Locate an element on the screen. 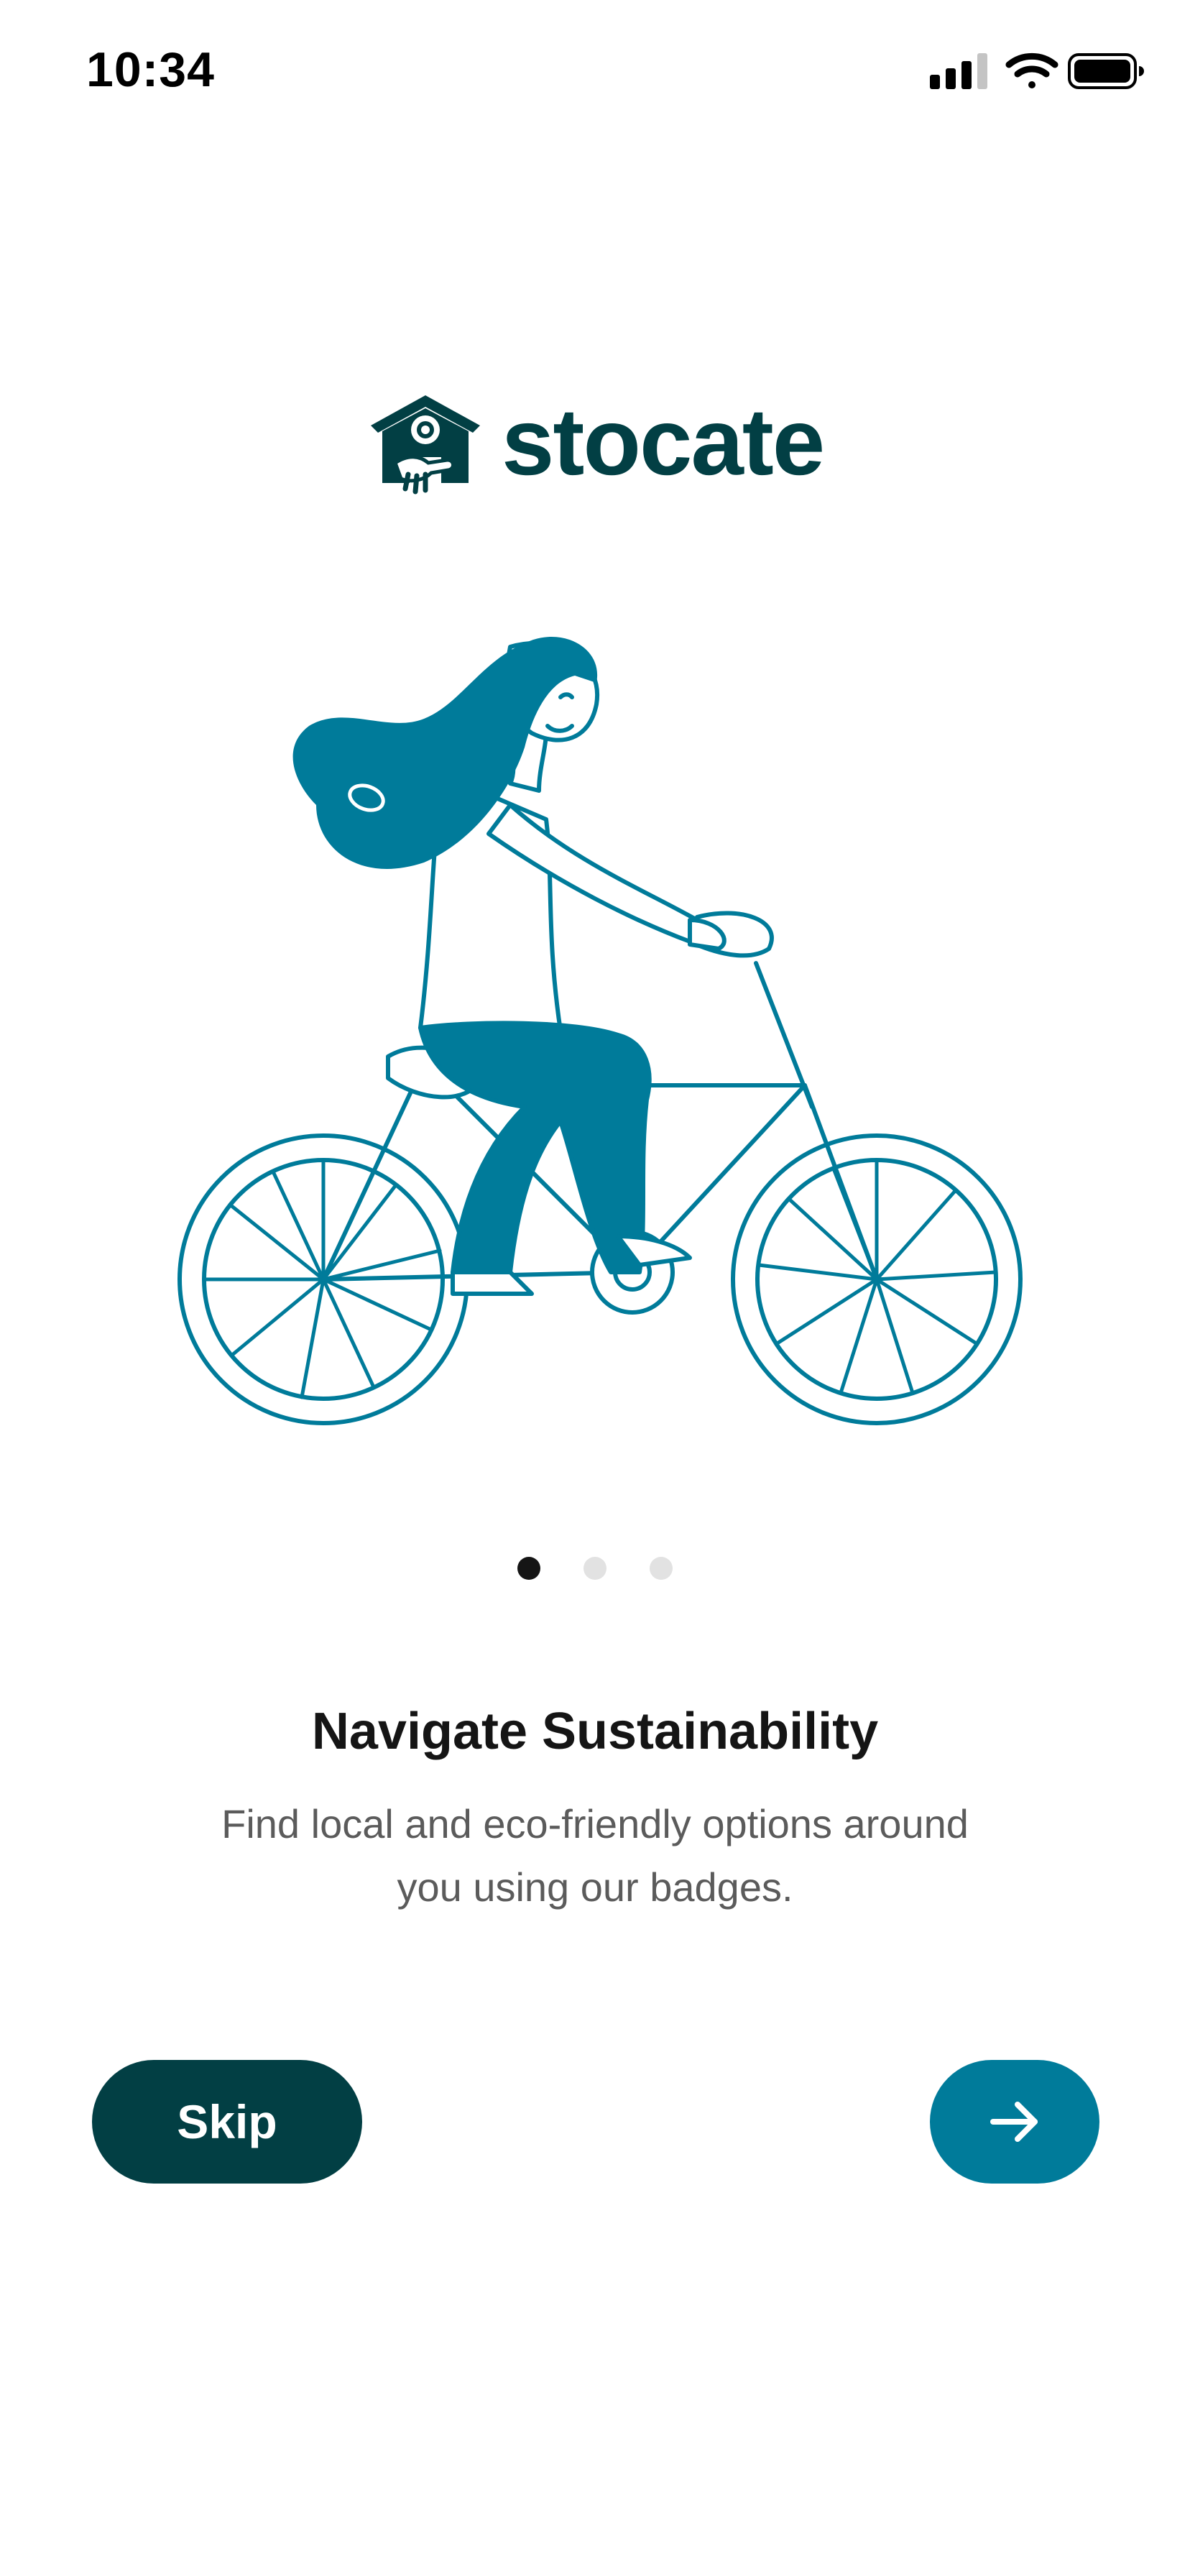 Image resolution: width=1190 pixels, height=2576 pixels. skip-button: Skip is located at coordinates (227, 2122).